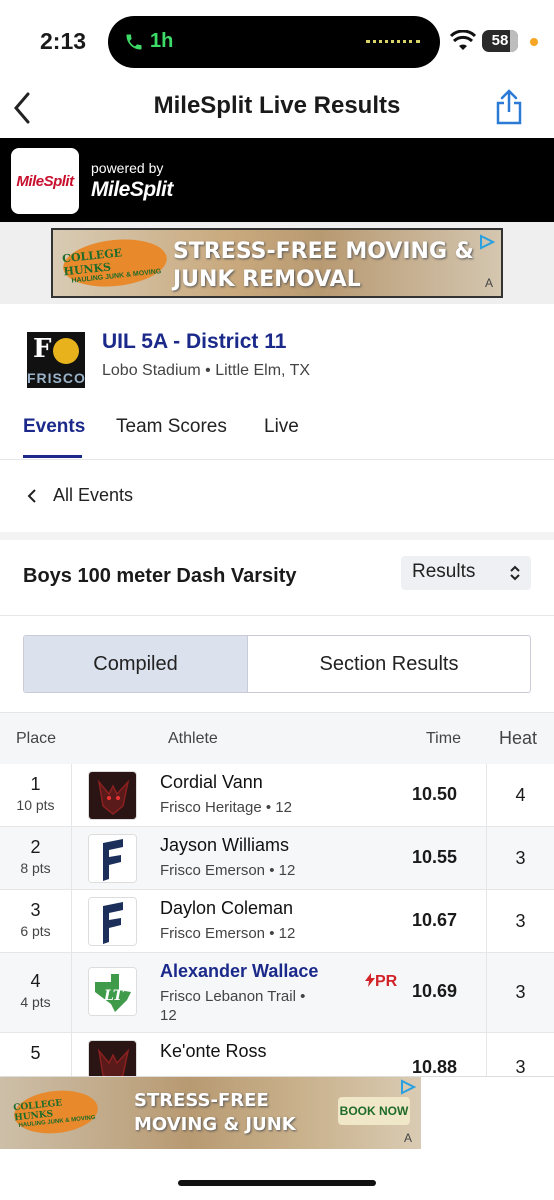 This screenshot has width=554, height=1200. I want to click on pr-badge: PR, so click(381, 982).